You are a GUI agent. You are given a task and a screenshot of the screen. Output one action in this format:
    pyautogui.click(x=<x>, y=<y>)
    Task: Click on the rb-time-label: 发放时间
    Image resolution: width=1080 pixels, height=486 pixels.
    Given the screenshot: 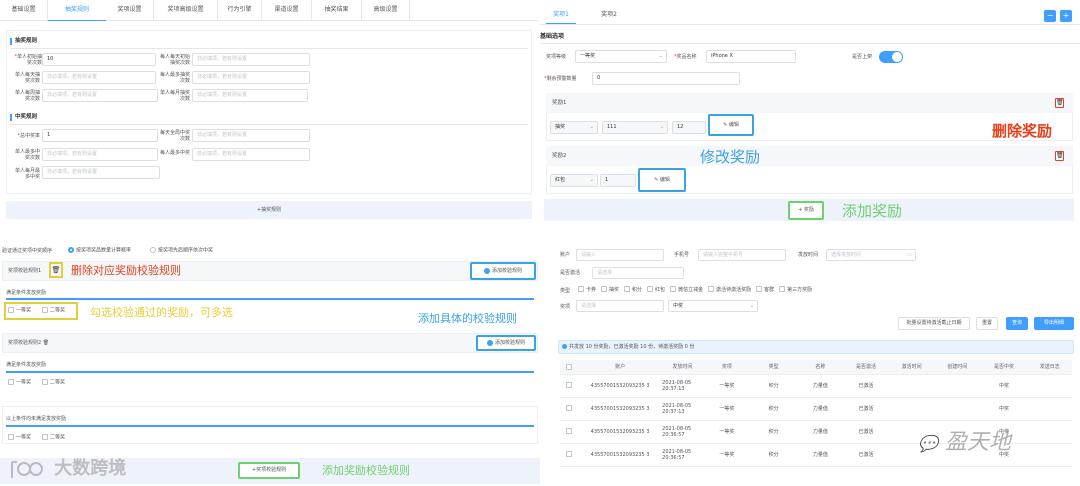 What is the action you would take?
    pyautogui.click(x=808, y=255)
    